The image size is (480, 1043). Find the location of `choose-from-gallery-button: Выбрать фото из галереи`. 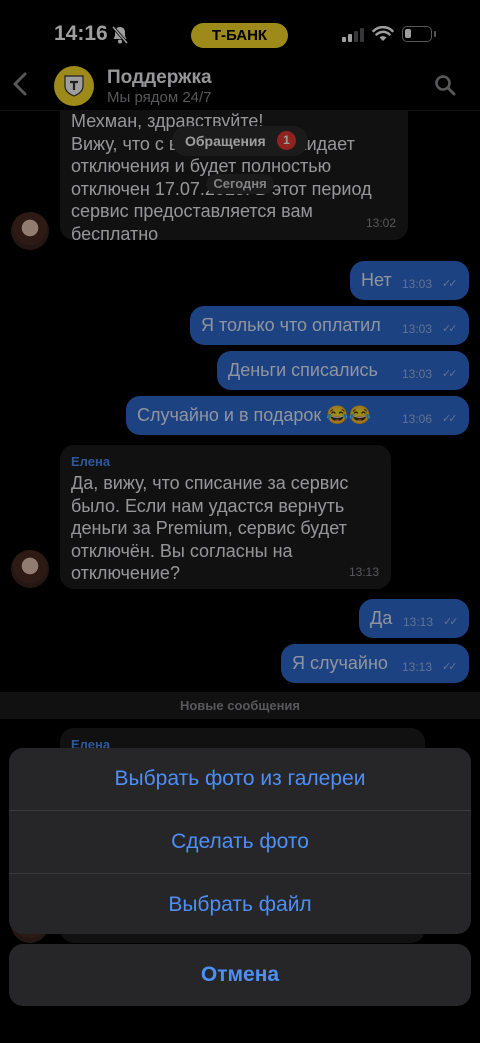

choose-from-gallery-button: Выбрать фото из галереи is located at coordinates (240, 779).